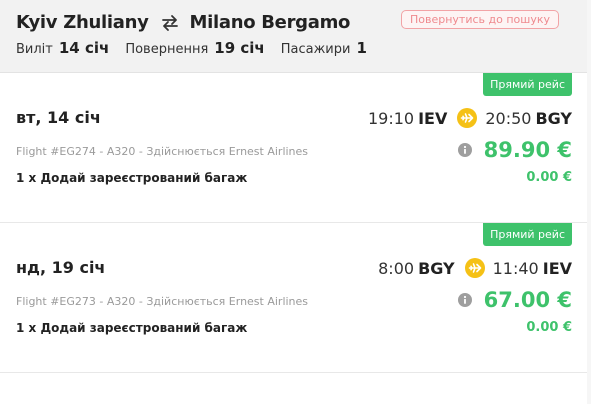 Image resolution: width=591 pixels, height=404 pixels. Describe the element at coordinates (553, 118) in the screenshot. I see `arrival-airport-code: BGY` at that location.